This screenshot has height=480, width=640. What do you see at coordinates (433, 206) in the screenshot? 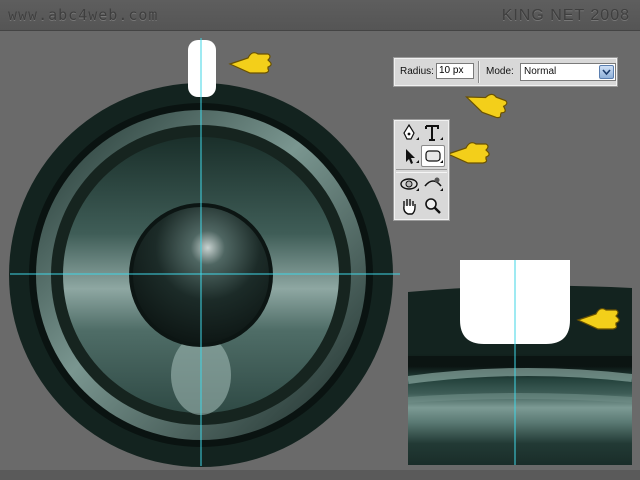
I see `zoom-tool-icon` at bounding box center [433, 206].